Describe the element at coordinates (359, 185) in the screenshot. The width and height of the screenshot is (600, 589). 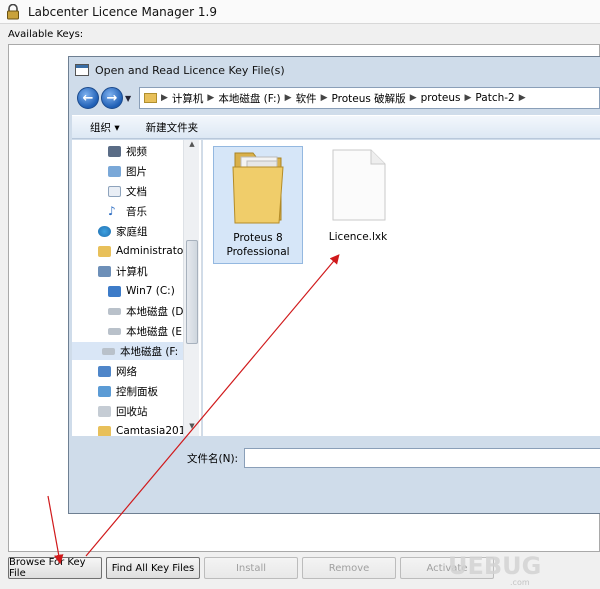
I see `document-icon` at that location.